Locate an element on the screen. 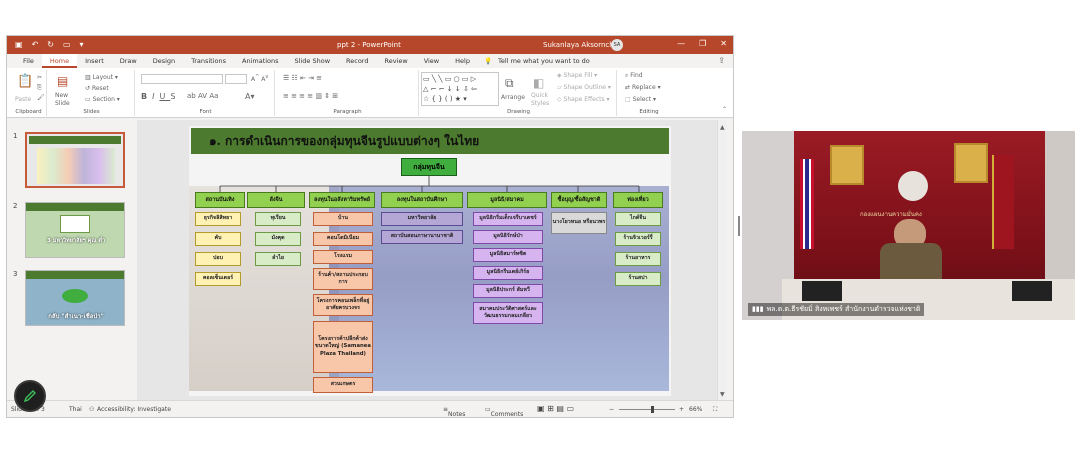 This screenshot has height=461, width=1080. tab-insert: Insert is located at coordinates (94, 61).